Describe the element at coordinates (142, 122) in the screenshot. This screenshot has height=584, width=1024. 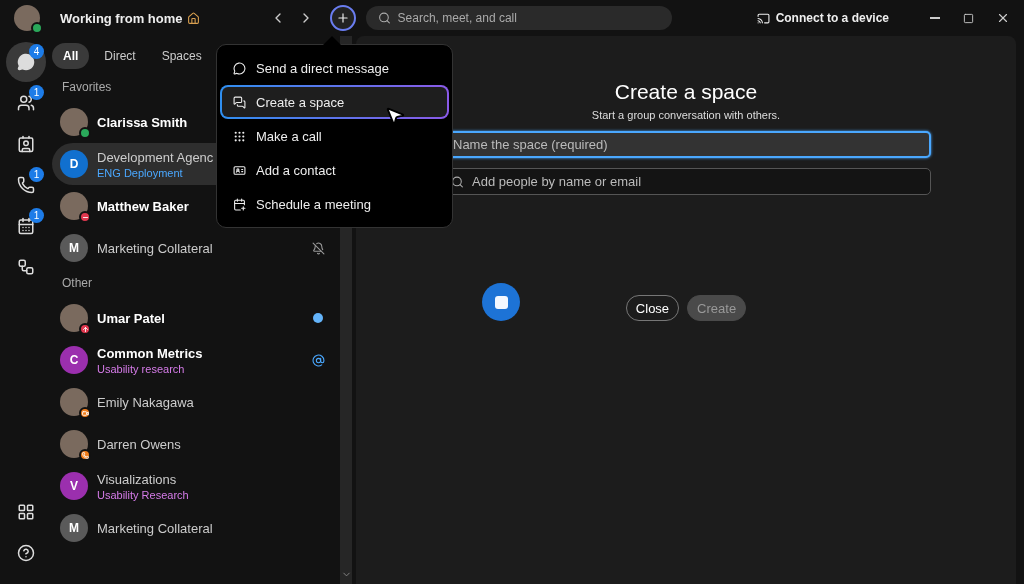
I see `conversation-name: Clarissa Smith` at that location.